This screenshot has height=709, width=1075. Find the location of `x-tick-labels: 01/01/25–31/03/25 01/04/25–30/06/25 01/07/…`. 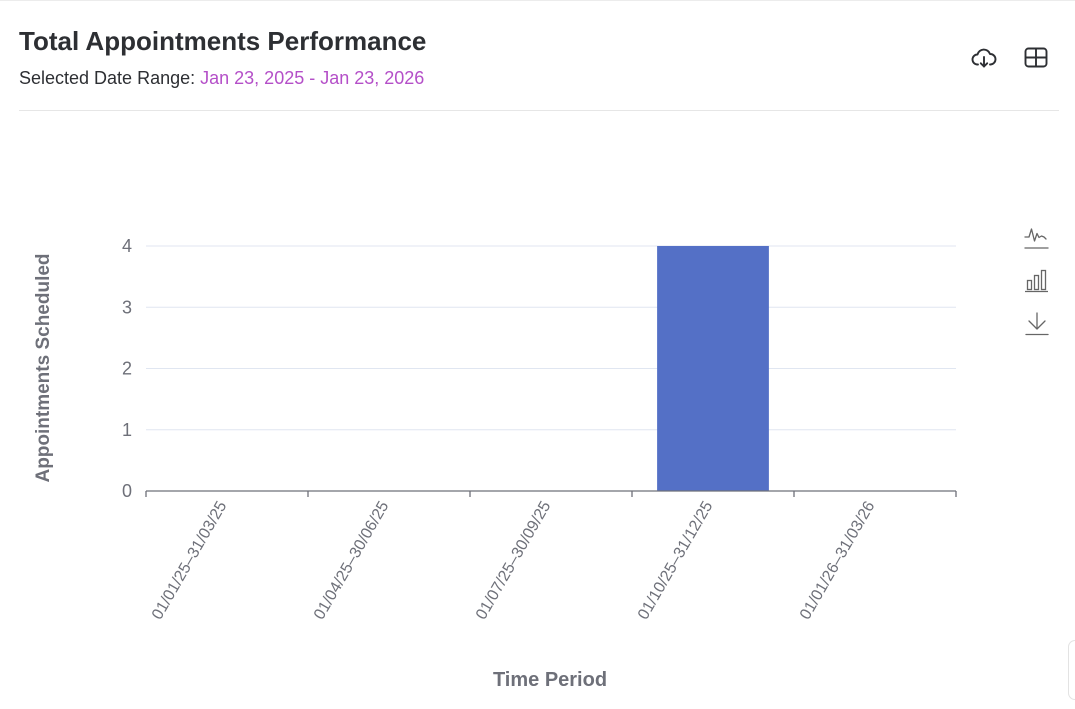

x-tick-labels: 01/01/25–31/03/25 01/04/25–30/06/25 01/07/… is located at coordinates (514, 560).